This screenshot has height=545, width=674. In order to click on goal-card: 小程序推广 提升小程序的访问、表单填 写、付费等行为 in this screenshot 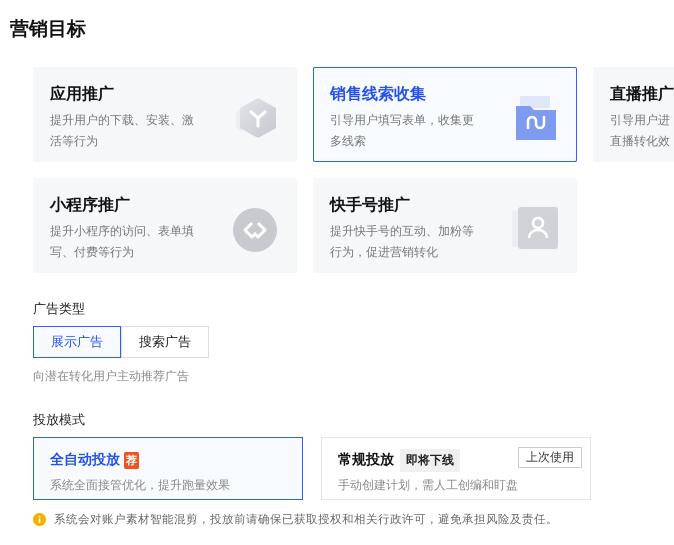, I will do `click(165, 225)`.